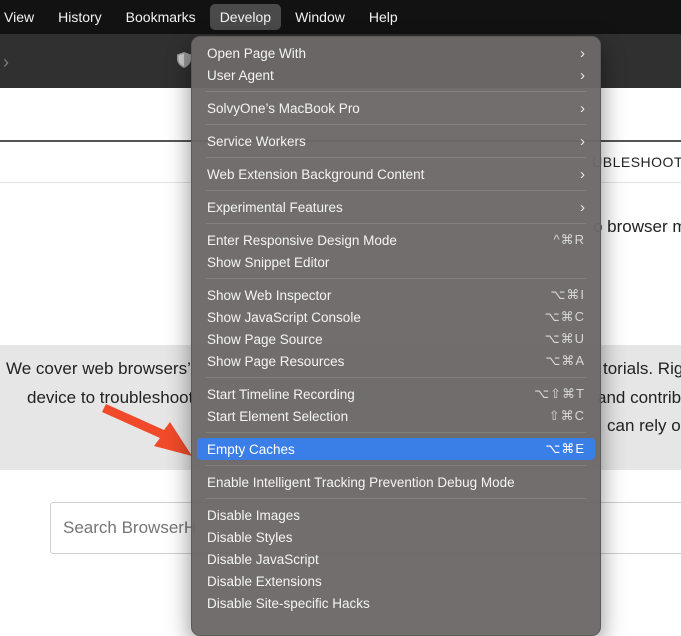 The image size is (681, 636). I want to click on menu-item-empty-caches: Empty Caches ⌥⌘E, so click(396, 449).